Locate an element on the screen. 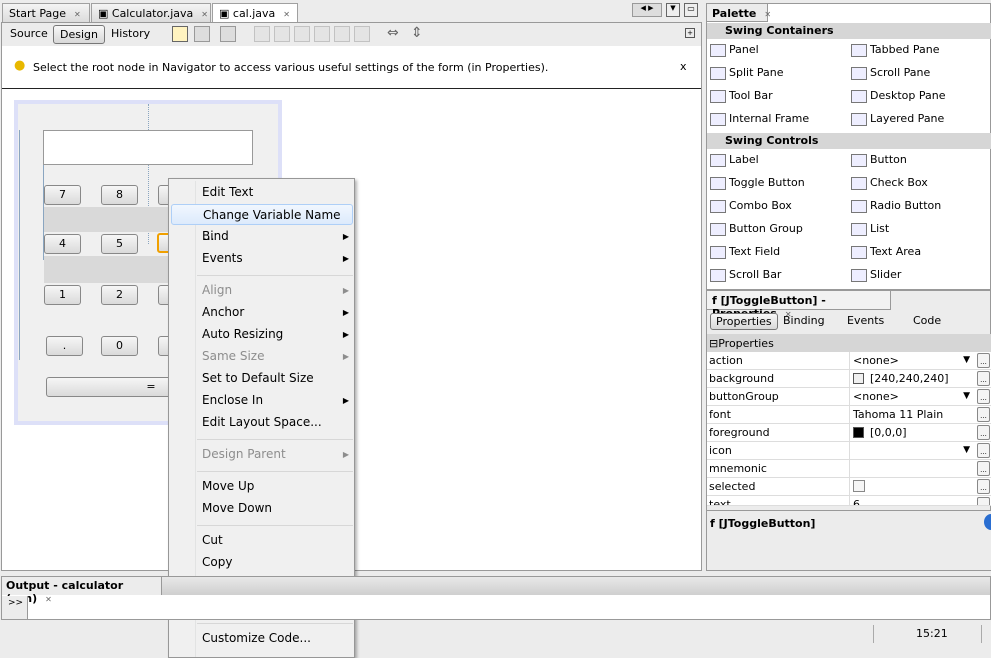  help-icon is located at coordinates (987, 522).